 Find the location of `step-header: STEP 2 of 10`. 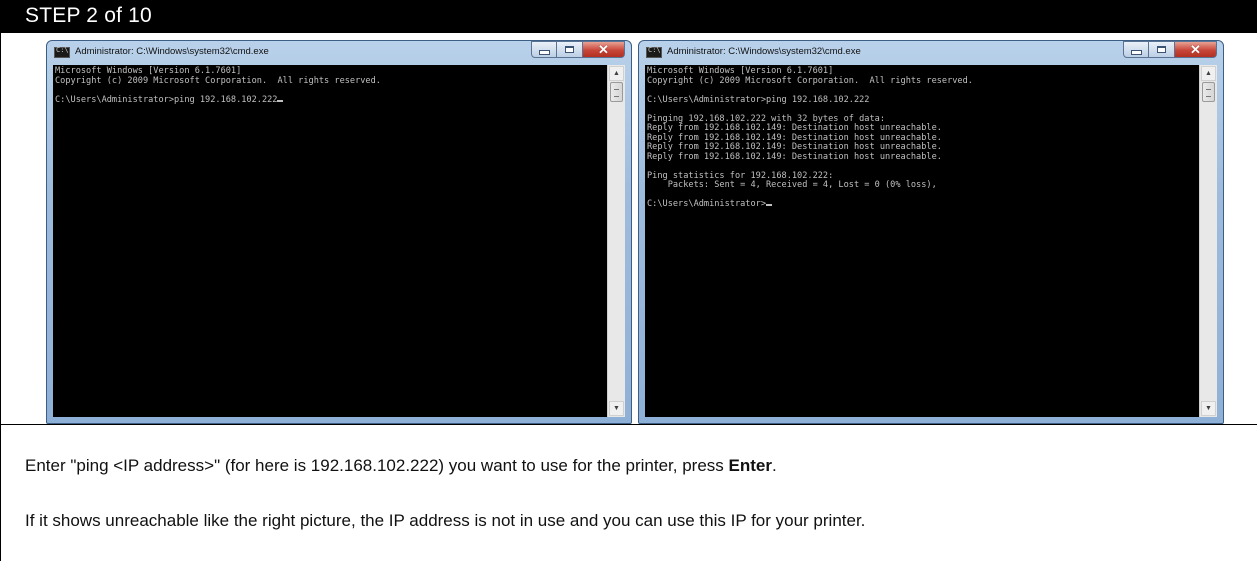

step-header: STEP 2 of 10 is located at coordinates (628, 16).